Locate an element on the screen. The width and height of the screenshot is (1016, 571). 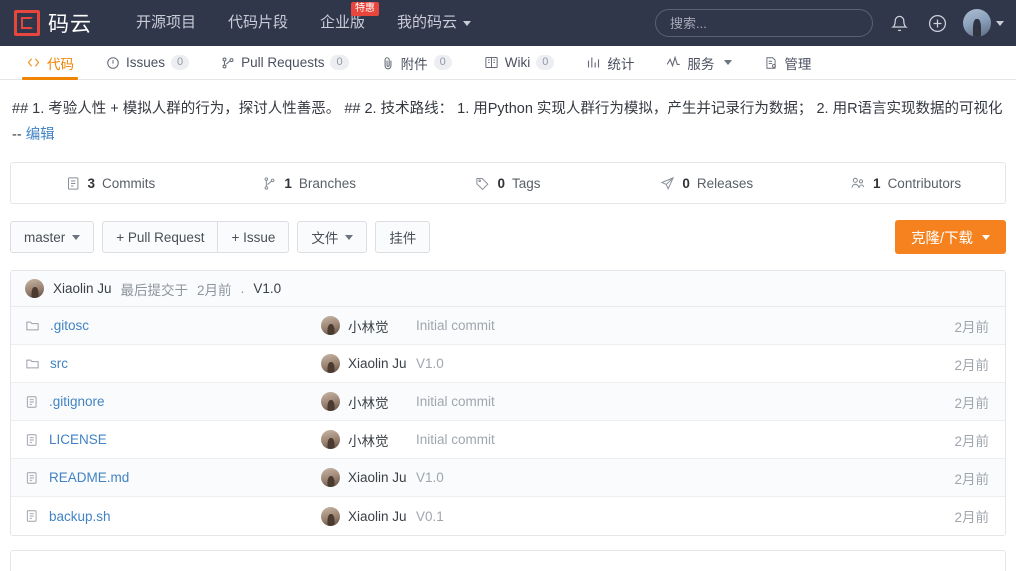
new-issue-button: + Issue is located at coordinates (253, 237).